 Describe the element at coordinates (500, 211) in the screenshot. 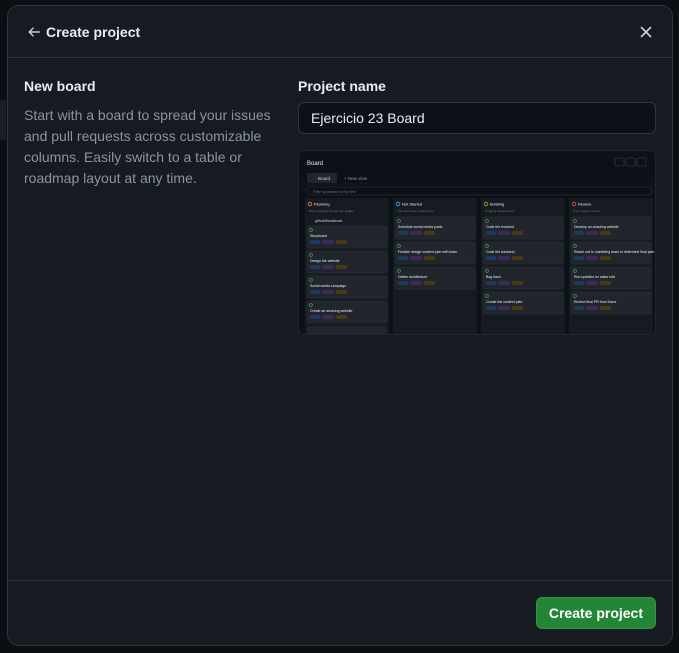

I see `preview-column-subtitle: Ongoing development` at that location.